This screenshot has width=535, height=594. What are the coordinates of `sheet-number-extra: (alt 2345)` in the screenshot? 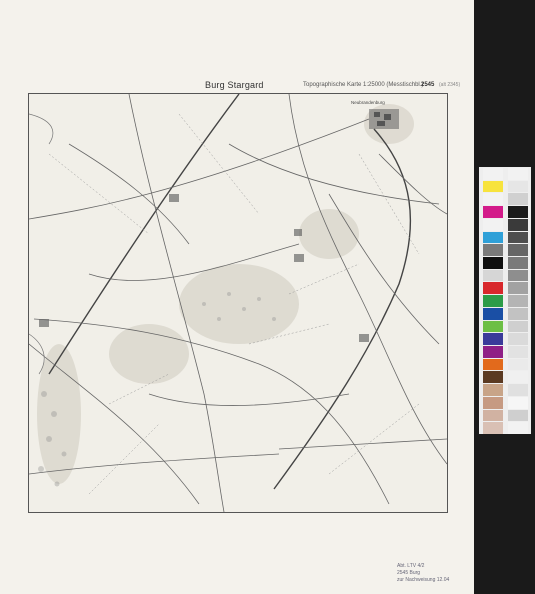 It's located at (450, 85).